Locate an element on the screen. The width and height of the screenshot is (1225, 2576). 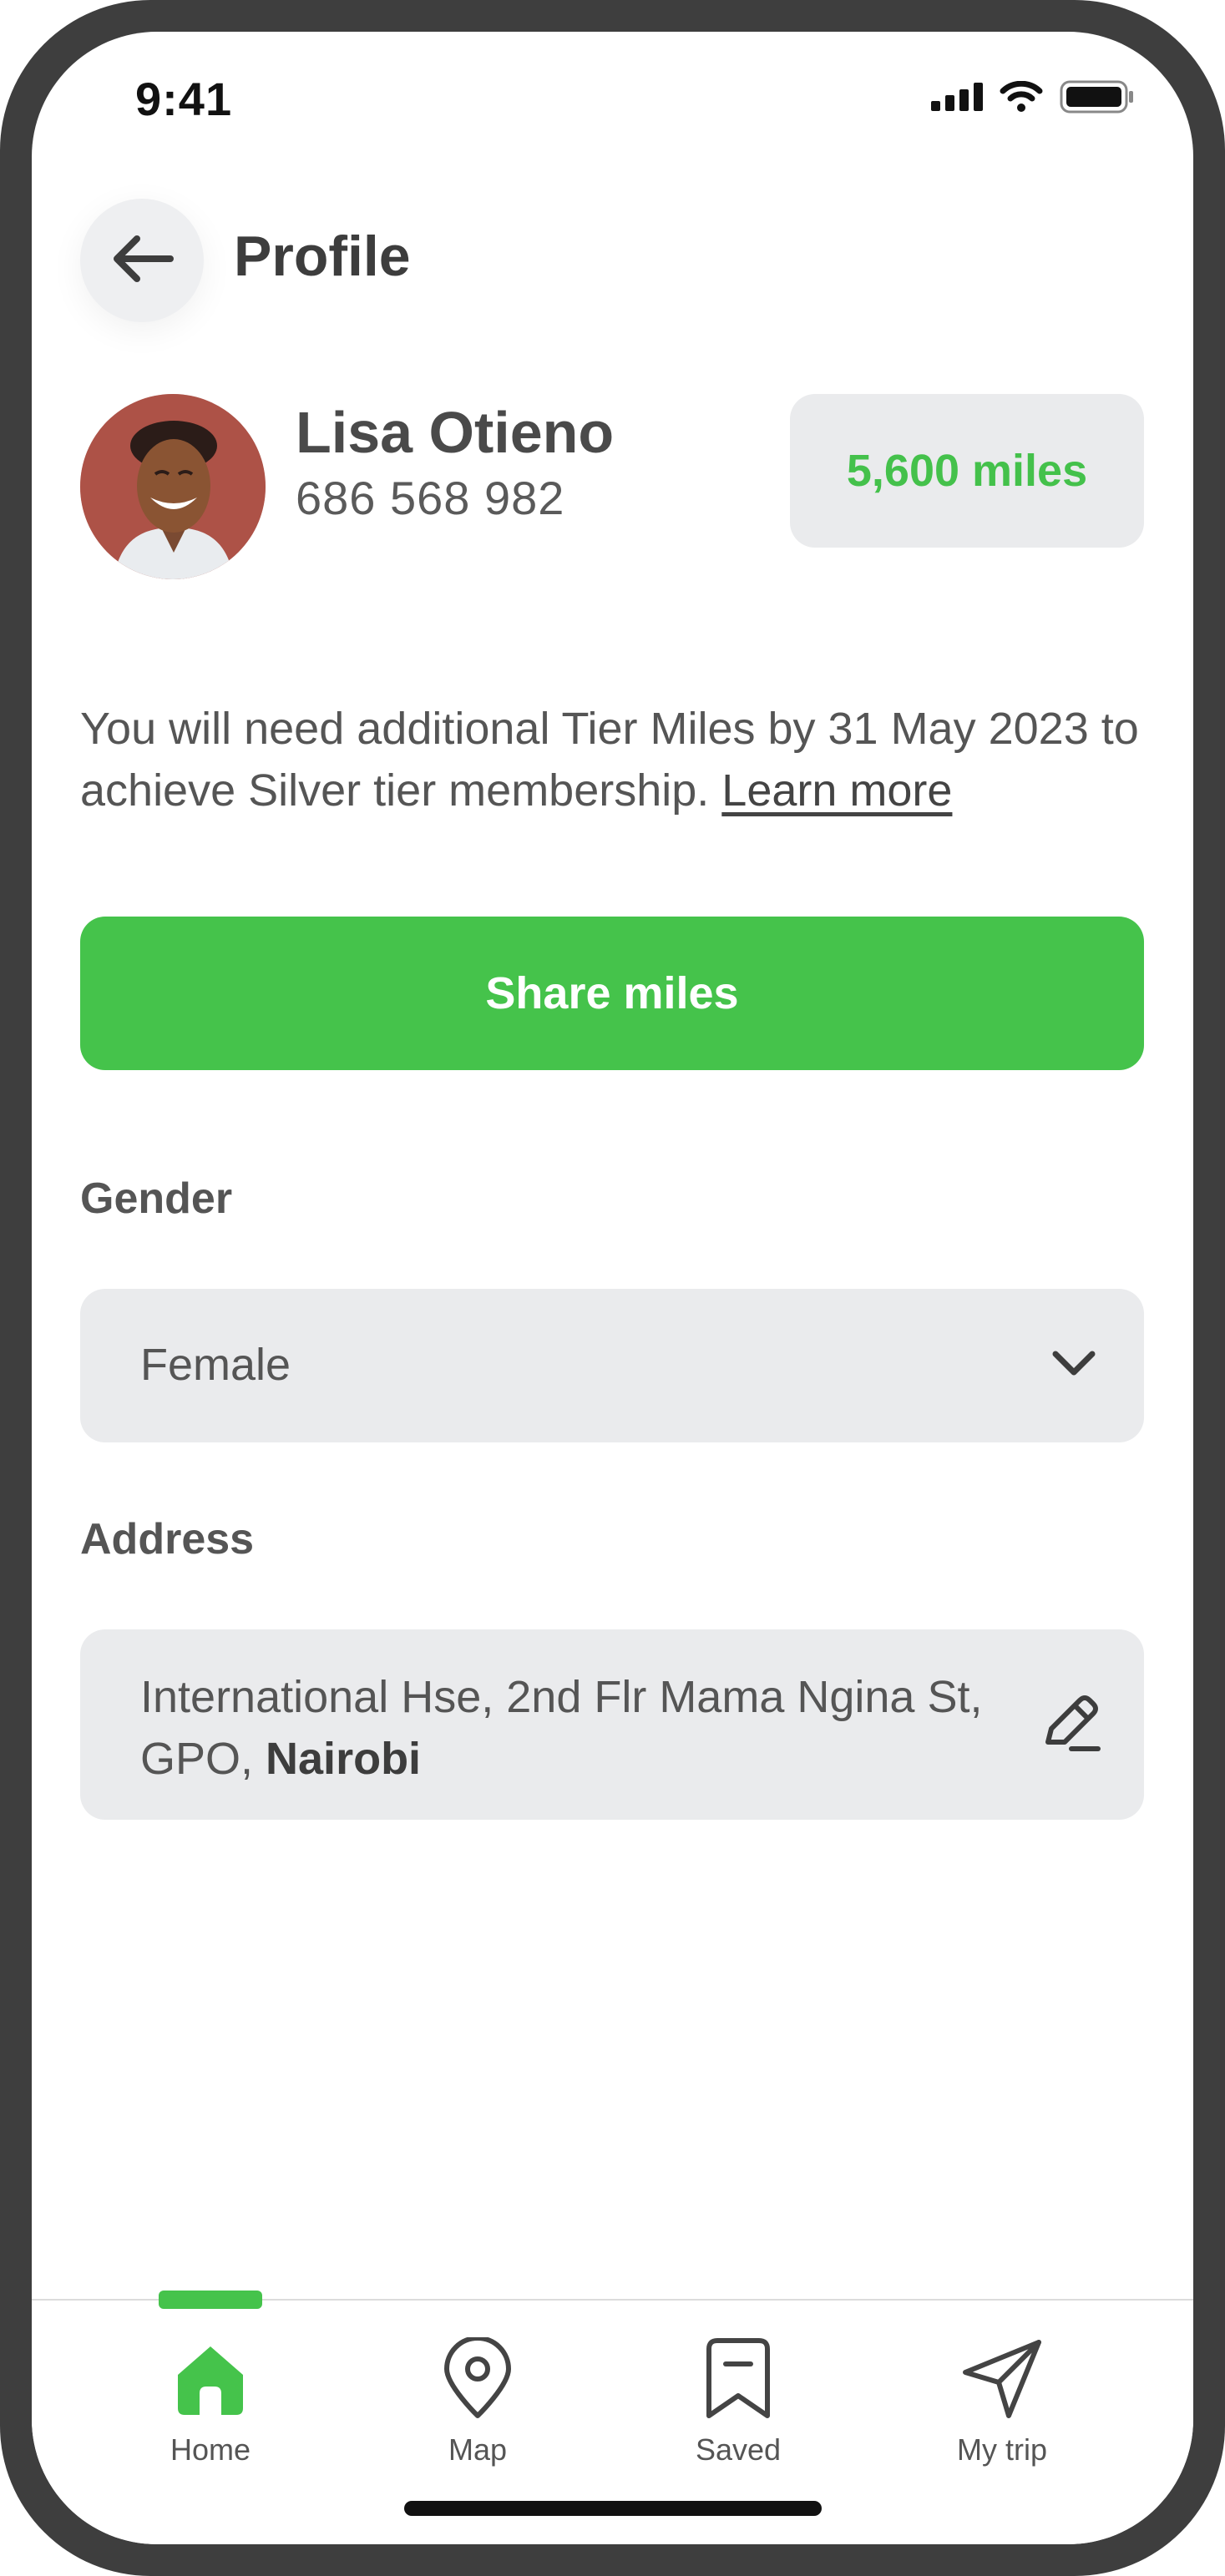
tab-home: Home is located at coordinates (210, 2402).